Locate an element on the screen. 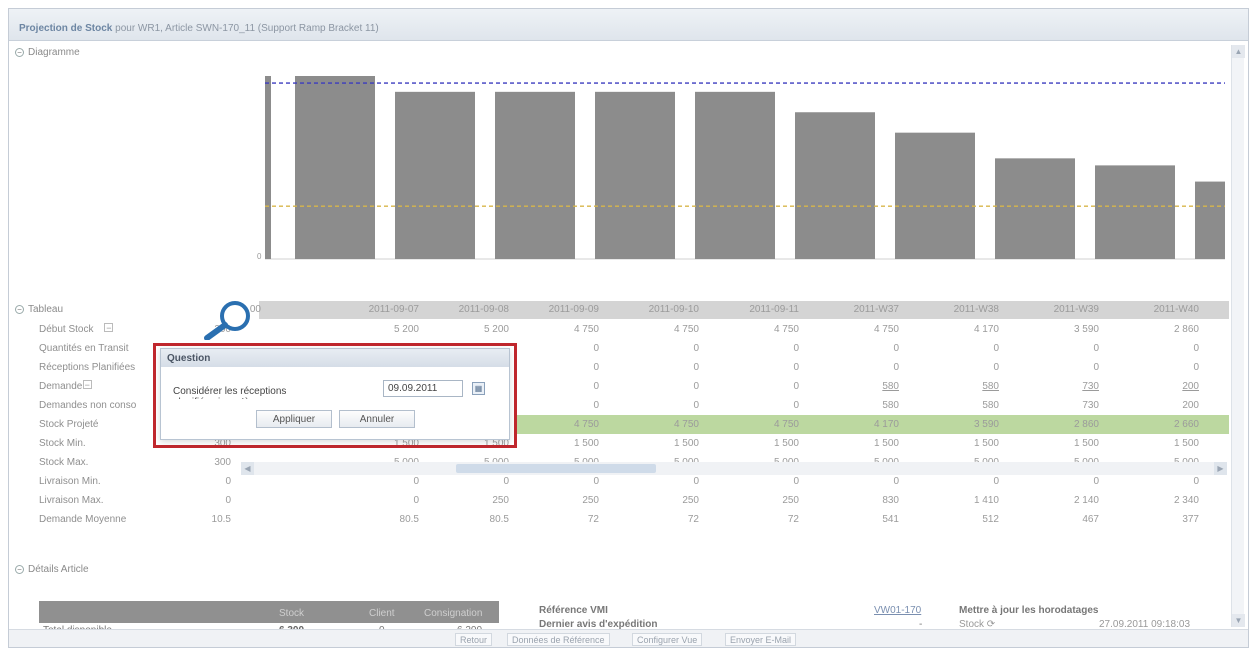  vertical-scrollbar: ▲ ▼ is located at coordinates (1238, 336).